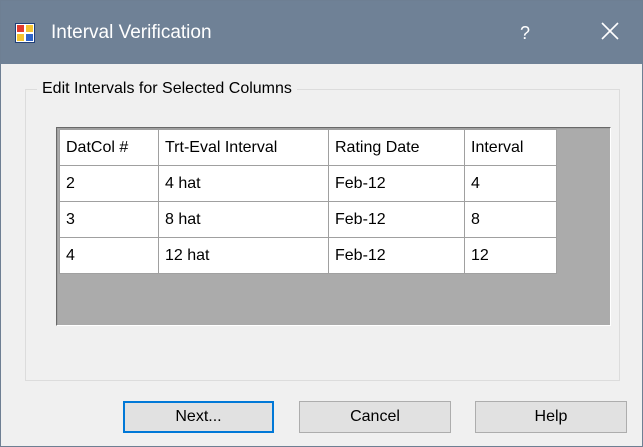 The image size is (643, 447). I want to click on table-row: 2 4 hat Feb-12, so click(308, 183).